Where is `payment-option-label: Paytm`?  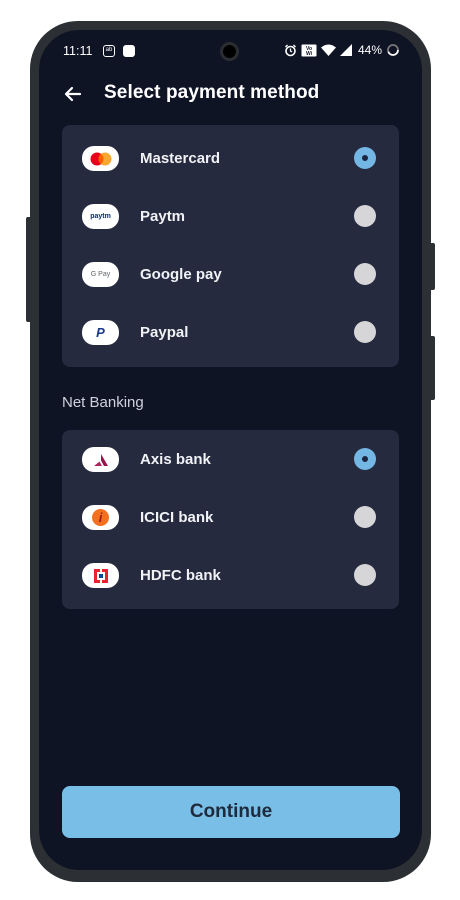
payment-option-label: Paytm is located at coordinates (163, 216).